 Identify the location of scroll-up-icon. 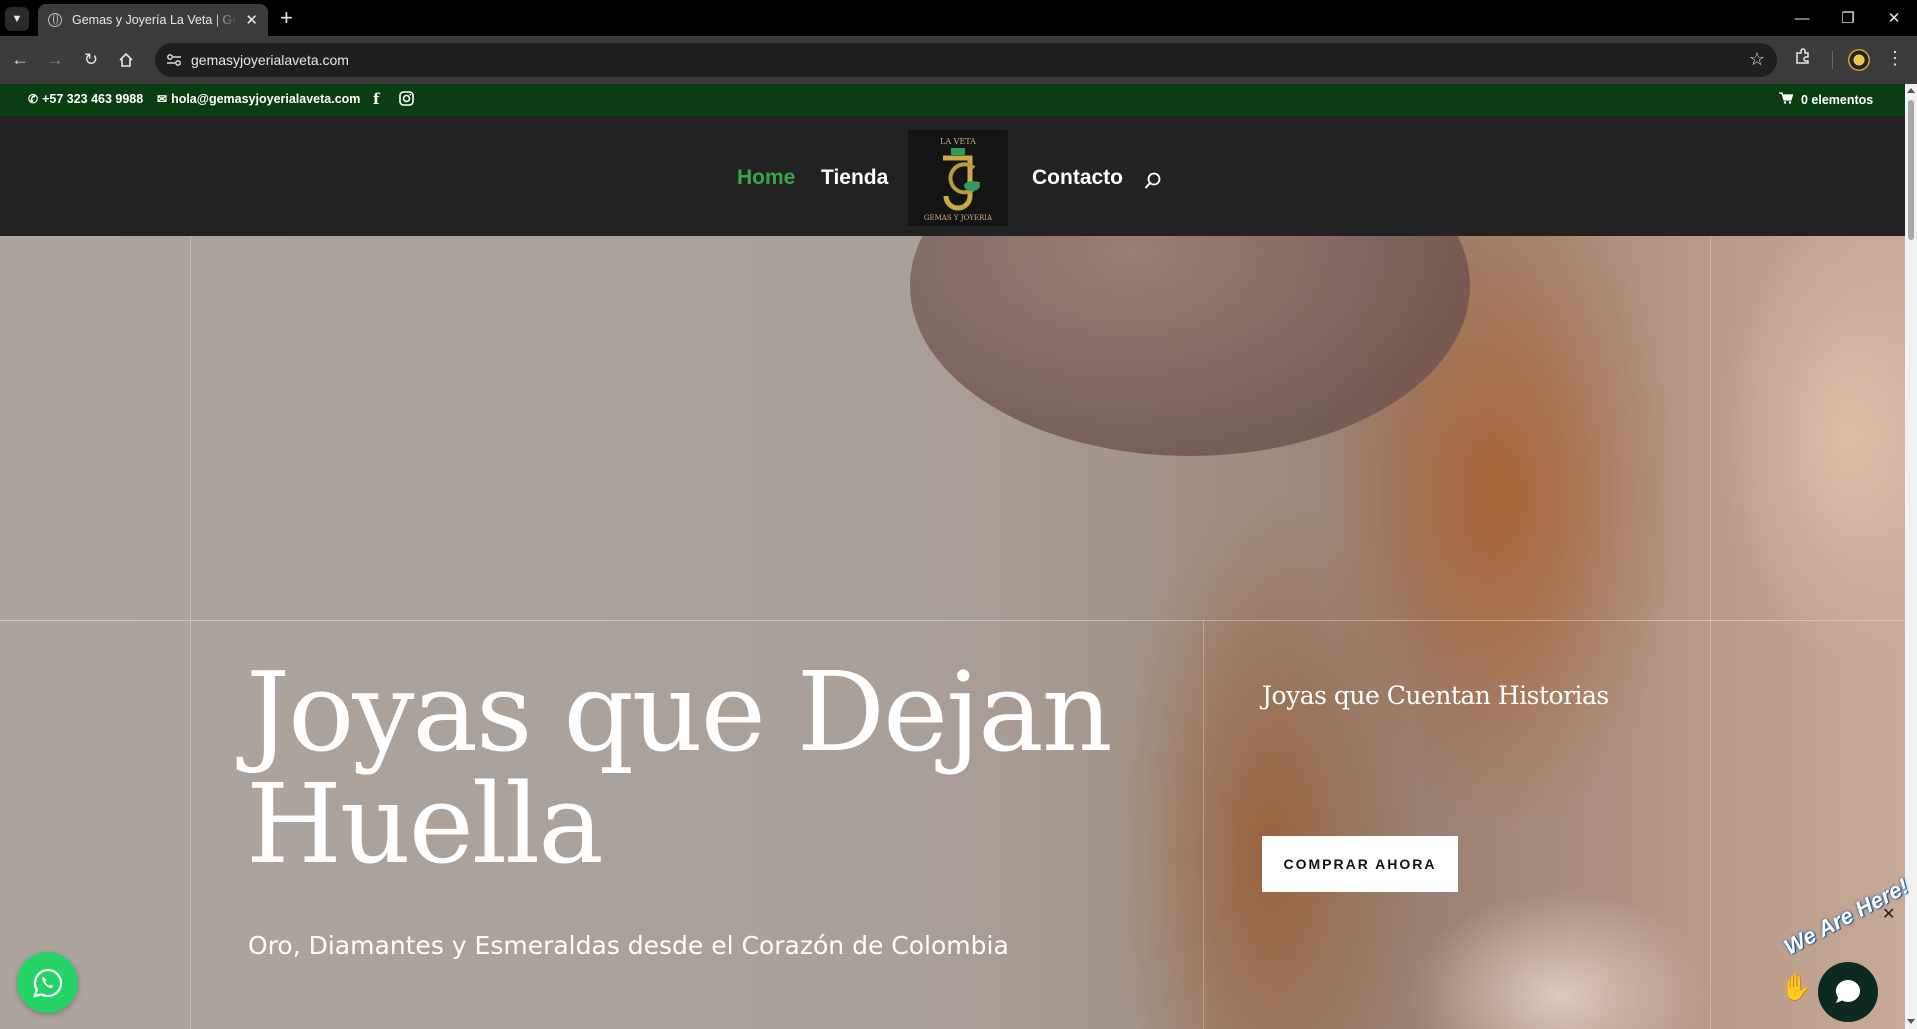
(1911, 90).